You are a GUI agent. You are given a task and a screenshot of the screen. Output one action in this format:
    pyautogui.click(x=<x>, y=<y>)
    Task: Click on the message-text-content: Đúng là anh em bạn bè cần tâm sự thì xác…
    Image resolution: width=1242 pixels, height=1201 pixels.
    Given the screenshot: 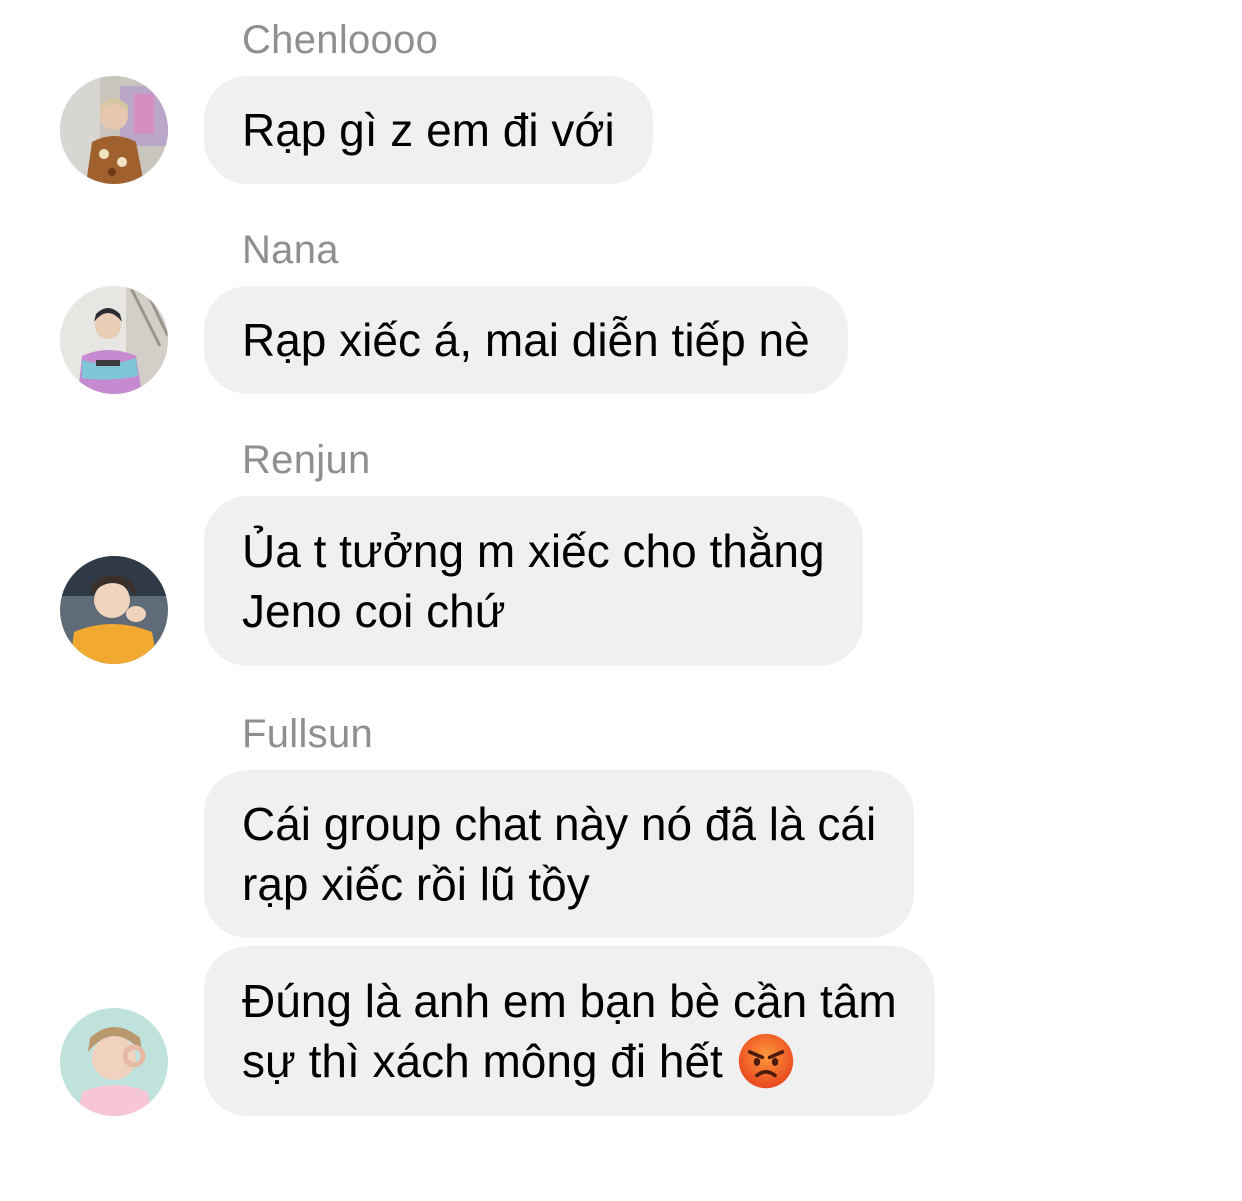 What is the action you would take?
    pyautogui.click(x=569, y=1031)
    